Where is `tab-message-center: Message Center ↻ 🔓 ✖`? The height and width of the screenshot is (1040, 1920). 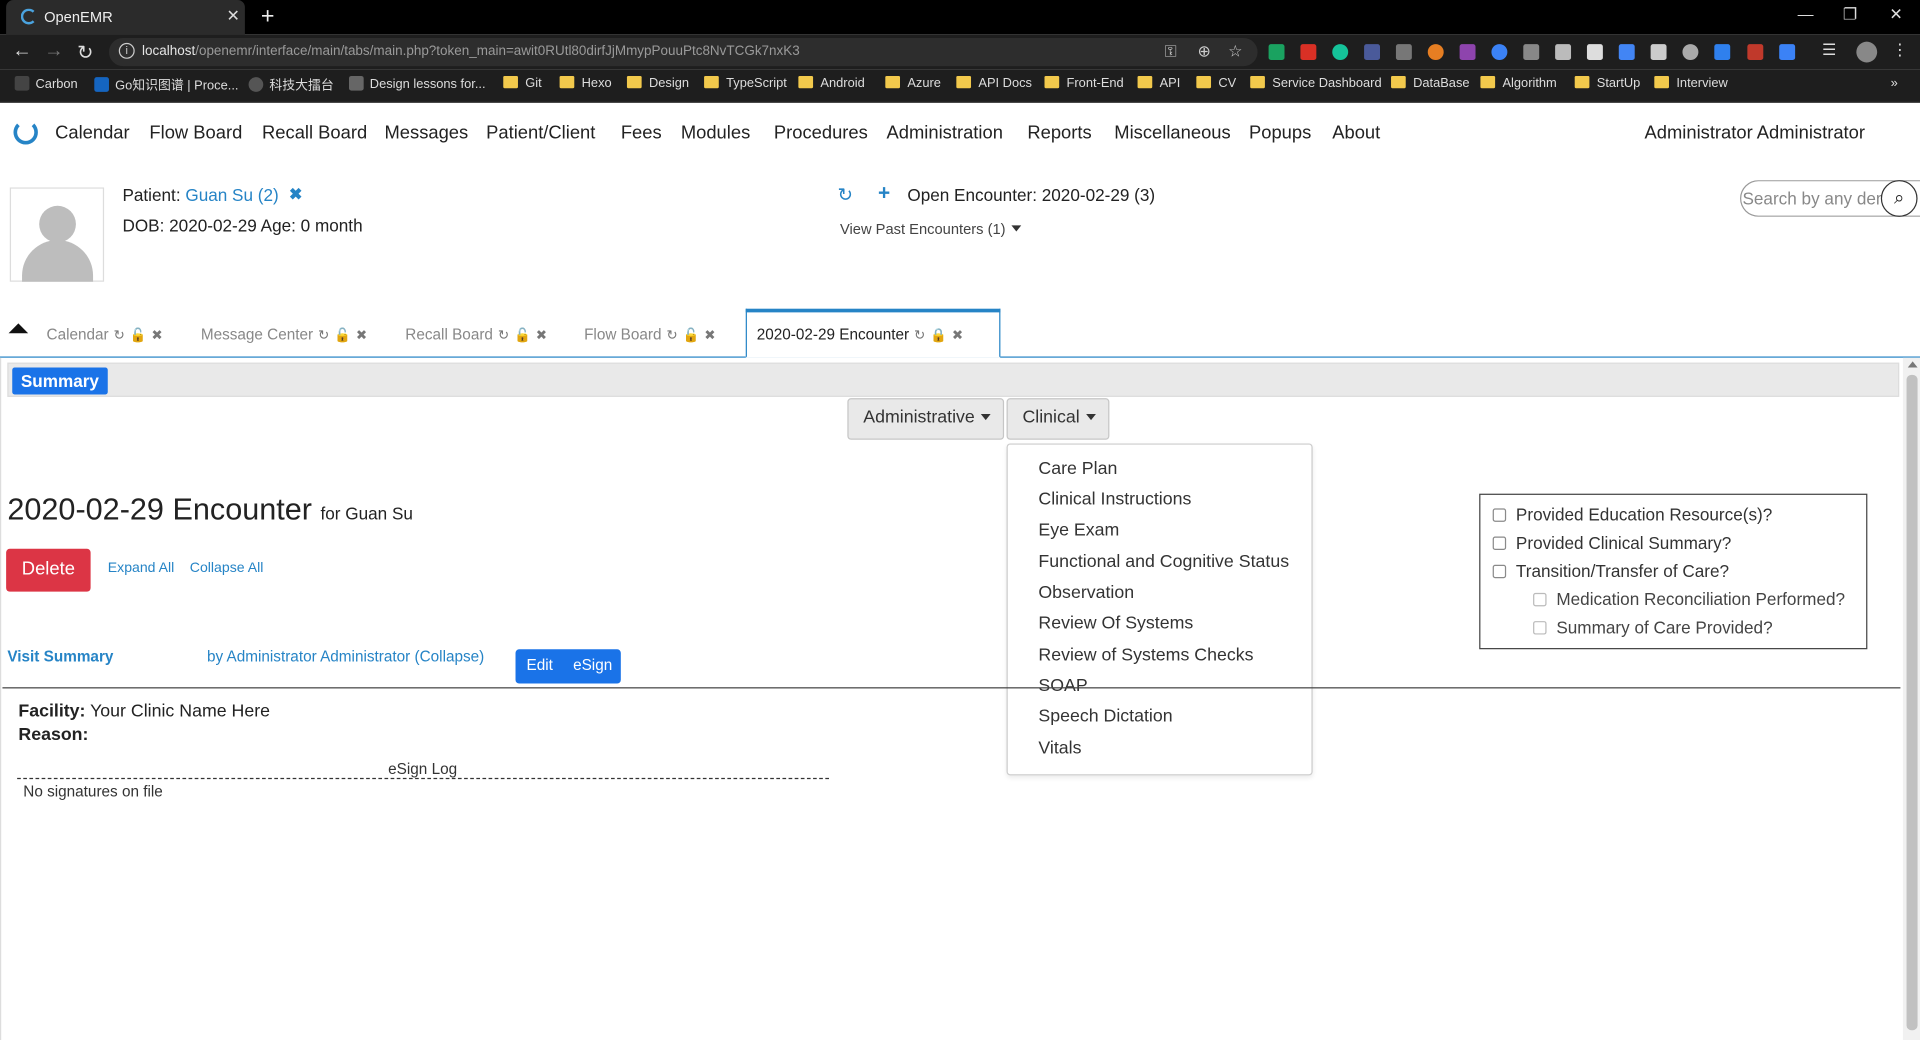 tab-message-center: Message Center ↻ 🔓 ✖ is located at coordinates (284, 334).